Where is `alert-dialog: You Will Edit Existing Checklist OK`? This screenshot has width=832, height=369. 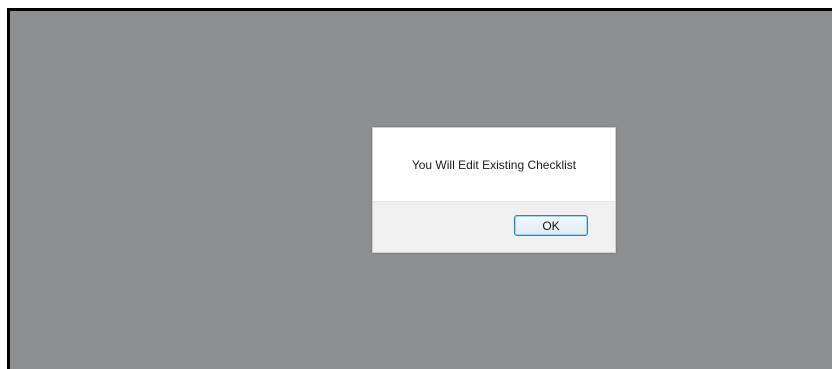 alert-dialog: You Will Edit Existing Checklist OK is located at coordinates (494, 190).